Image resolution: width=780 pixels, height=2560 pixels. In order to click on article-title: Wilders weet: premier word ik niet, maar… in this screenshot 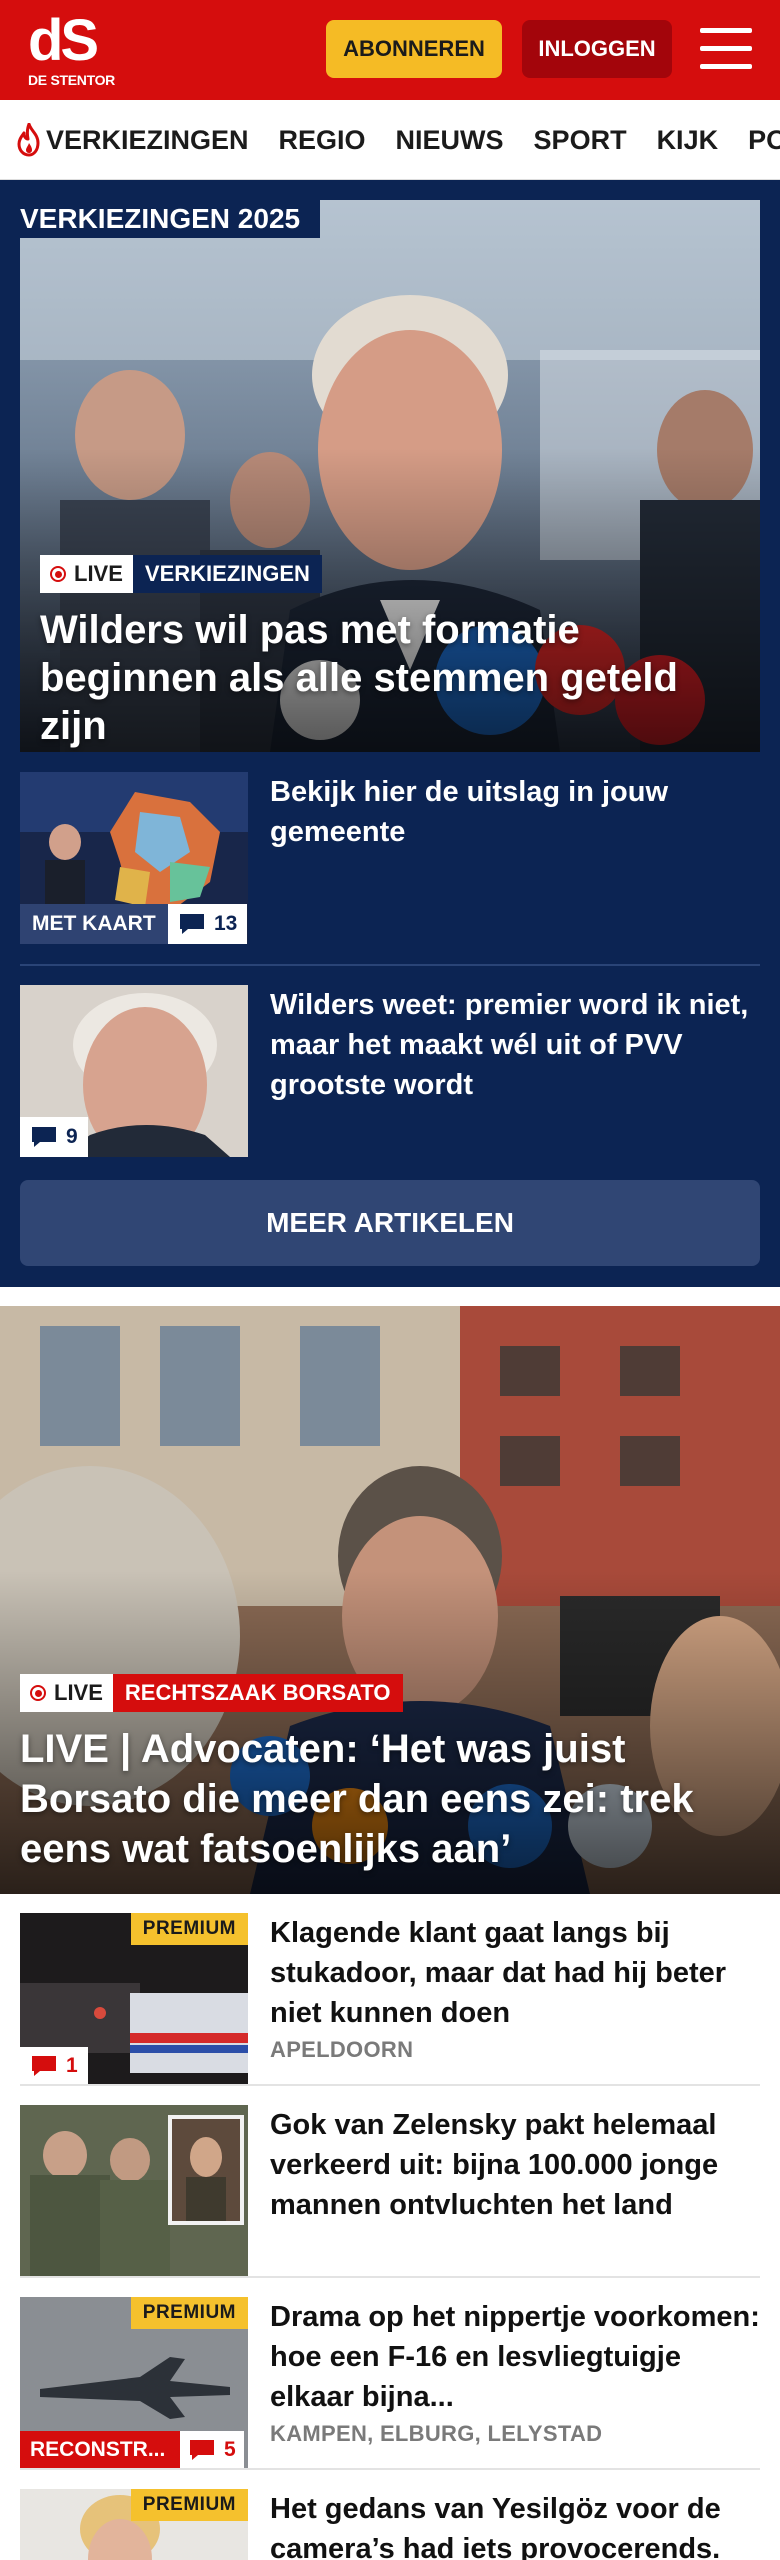, I will do `click(515, 1045)`.